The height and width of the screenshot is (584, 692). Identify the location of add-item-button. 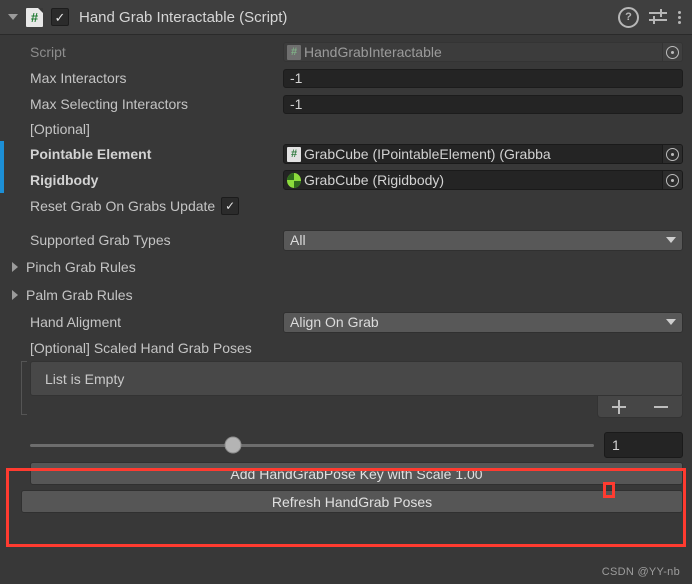
(619, 406).